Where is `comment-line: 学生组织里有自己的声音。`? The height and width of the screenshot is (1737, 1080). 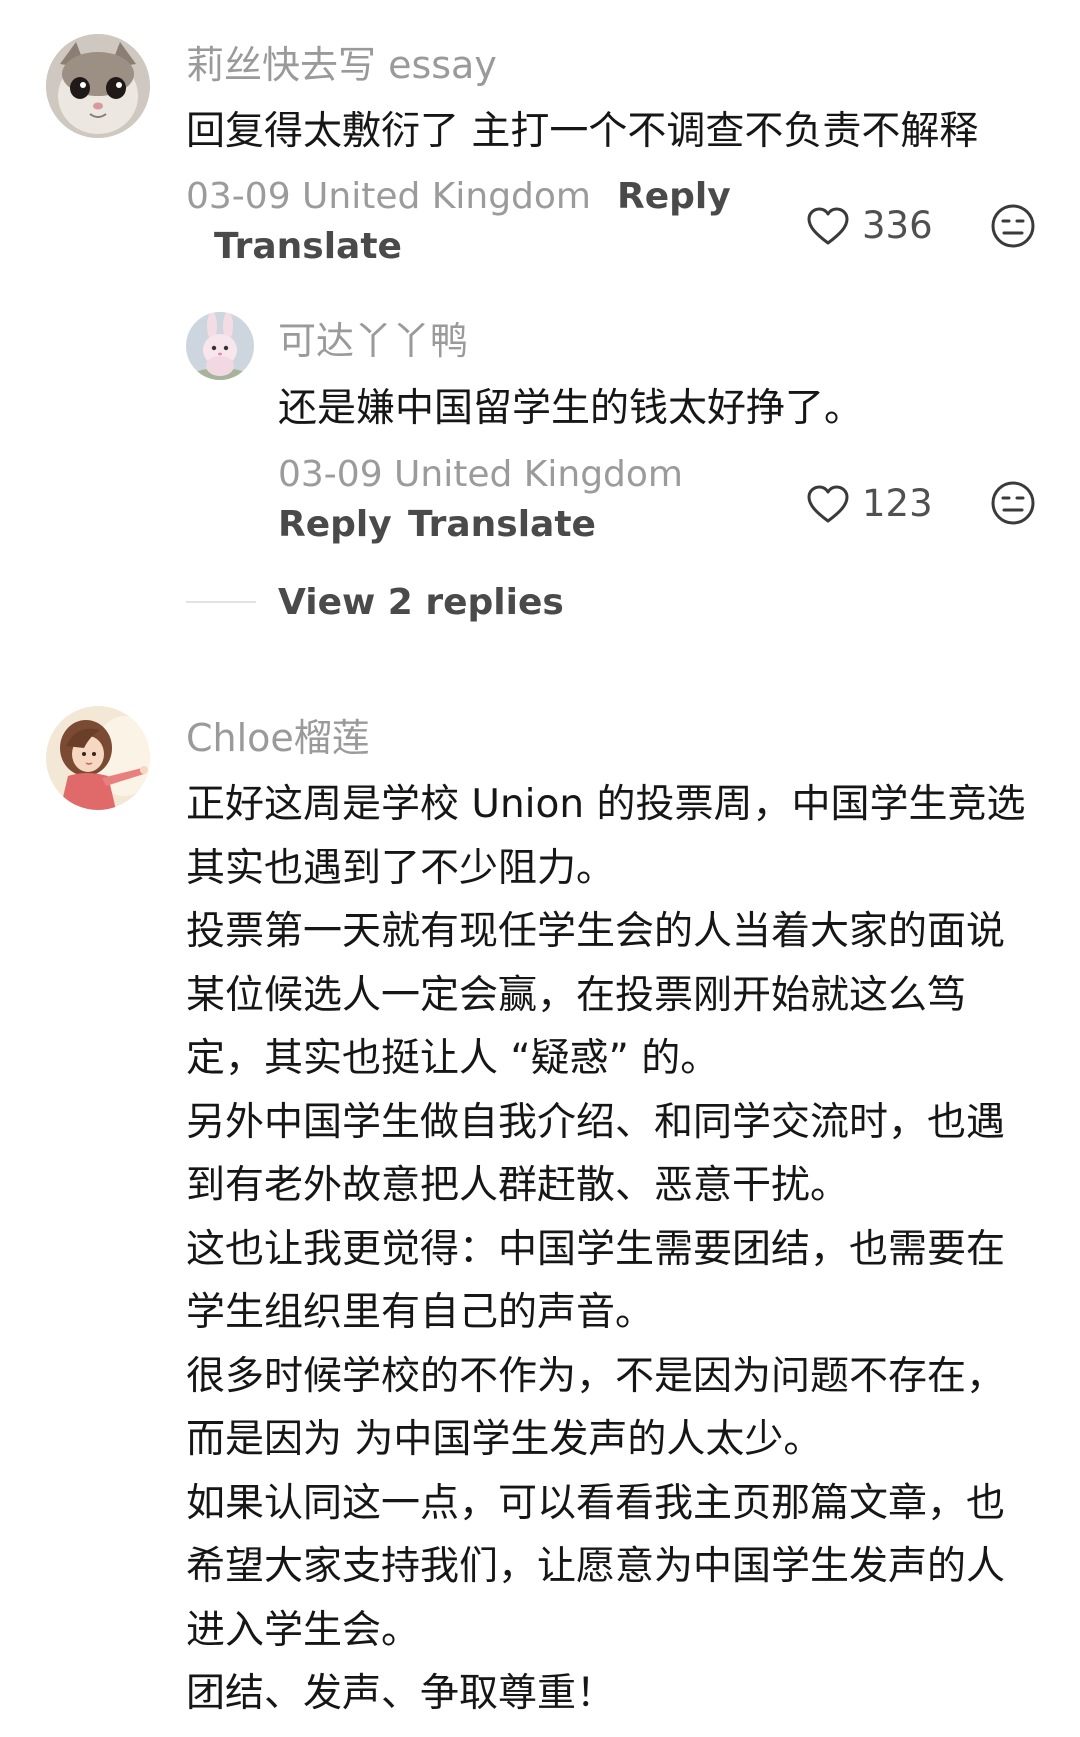 comment-line: 学生组织里有自己的声音。 is located at coordinates (420, 1312).